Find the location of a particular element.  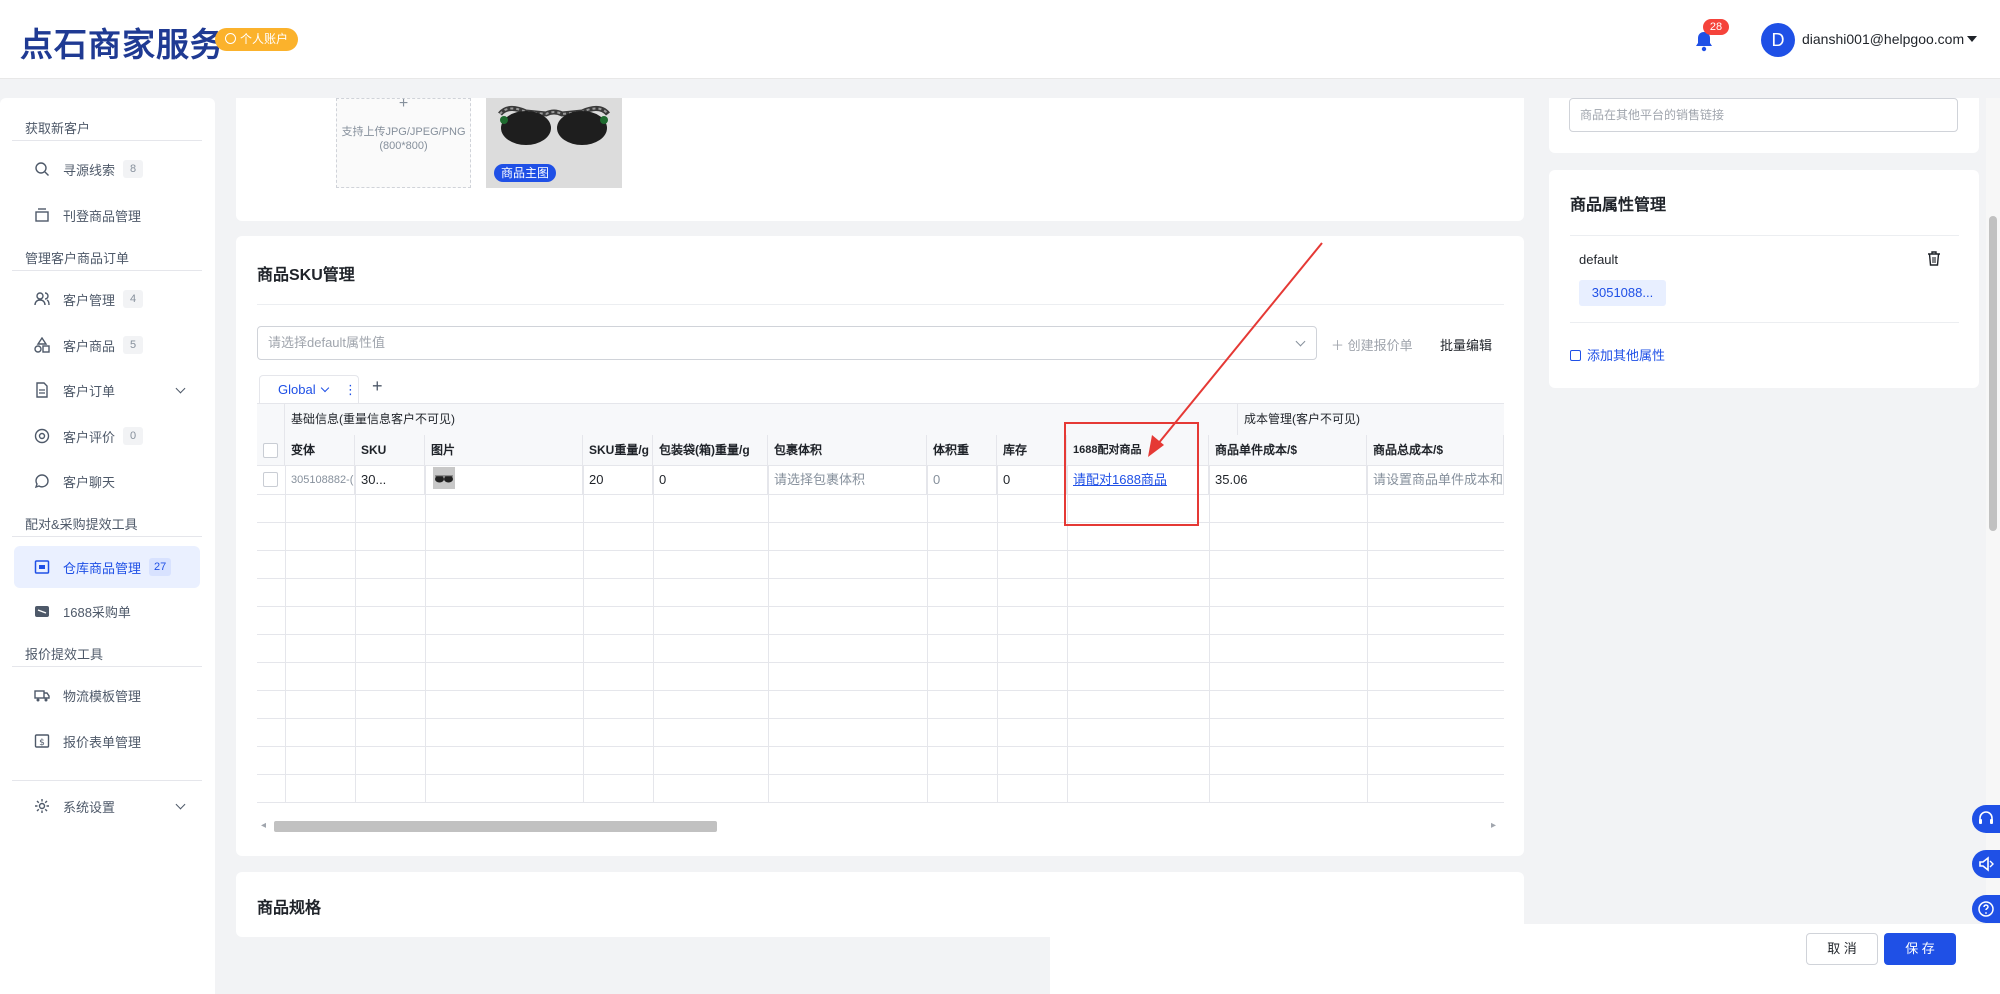

vertical-scrollbar is located at coordinates (1993, 511).